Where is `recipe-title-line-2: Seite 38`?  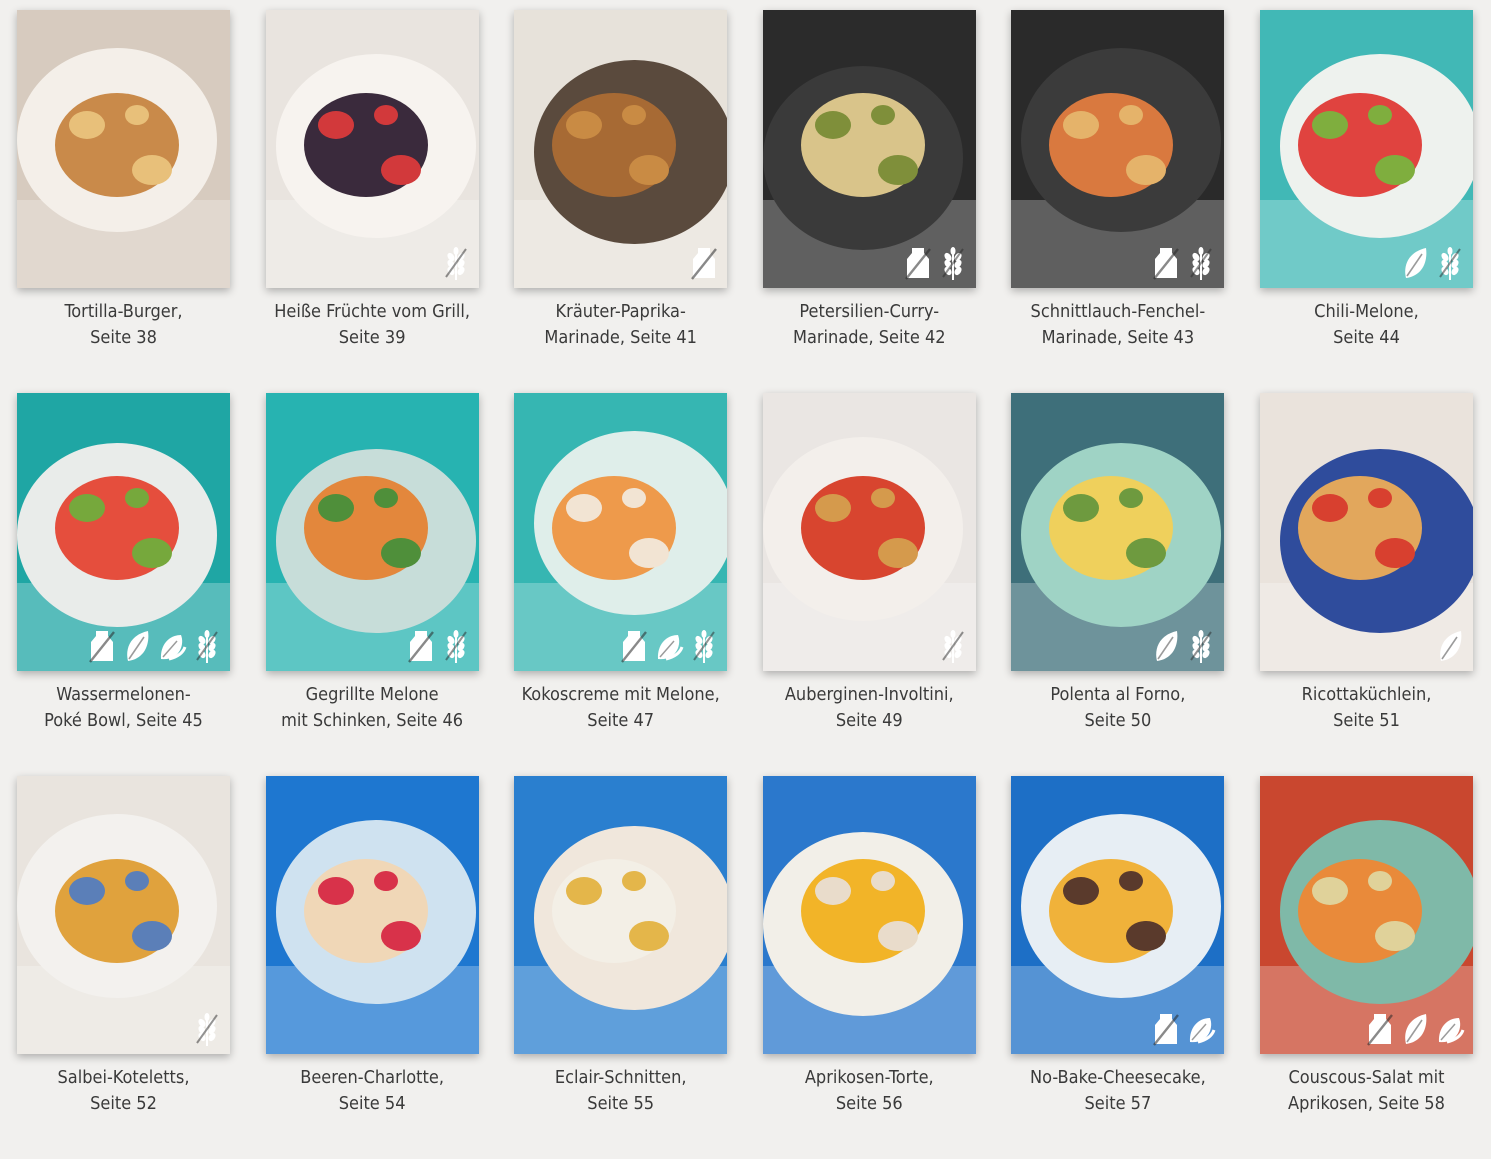 recipe-title-line-2: Seite 38 is located at coordinates (123, 337).